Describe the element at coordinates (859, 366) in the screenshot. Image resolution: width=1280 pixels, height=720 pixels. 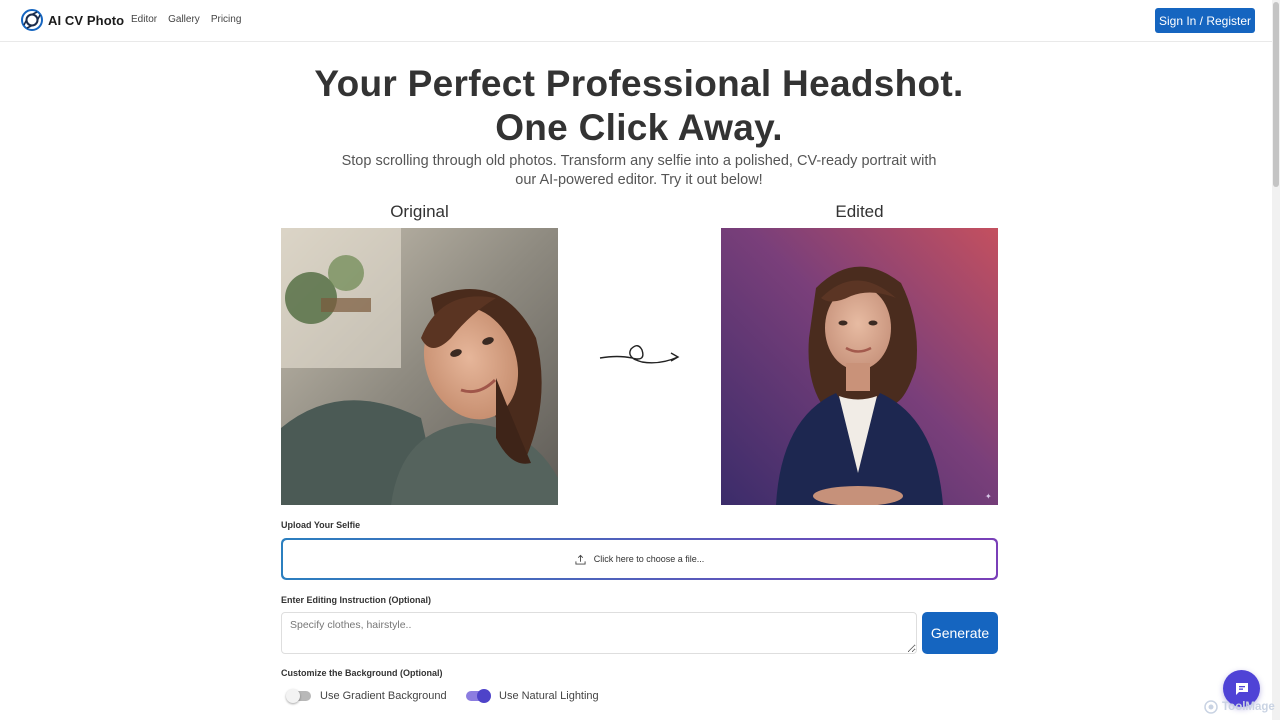
I see `edited-photo` at that location.